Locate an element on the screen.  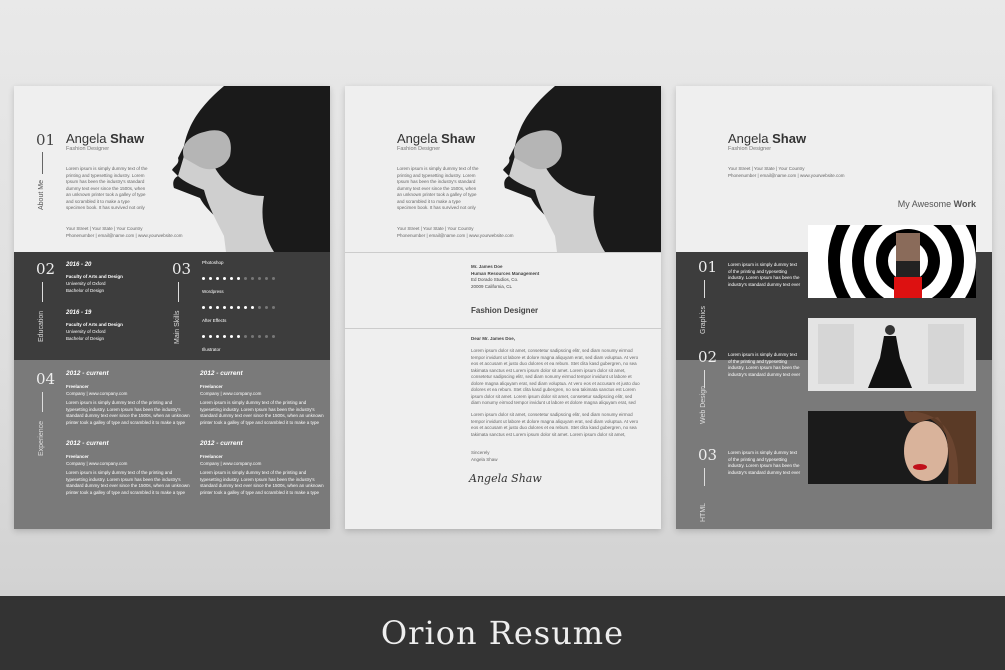
letter-heading: Fashion Designer is located at coordinates (505, 310).